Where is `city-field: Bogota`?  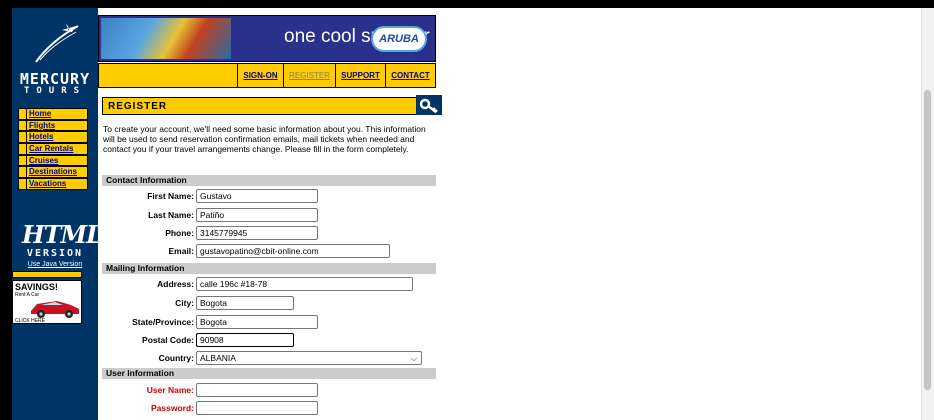
city-field: Bogota is located at coordinates (245, 303).